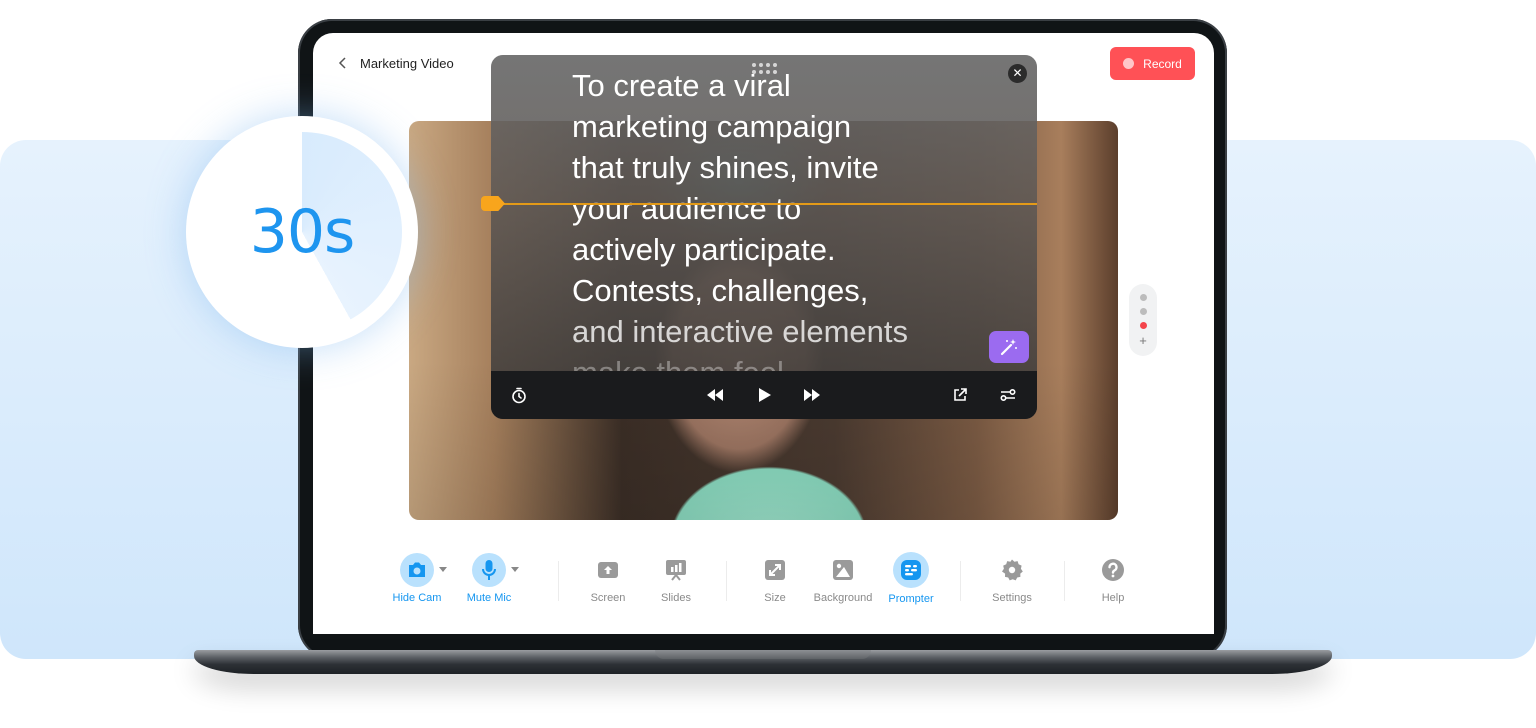 This screenshot has height=728, width=1536. Describe the element at coordinates (843, 570) in the screenshot. I see `image-icon` at that location.